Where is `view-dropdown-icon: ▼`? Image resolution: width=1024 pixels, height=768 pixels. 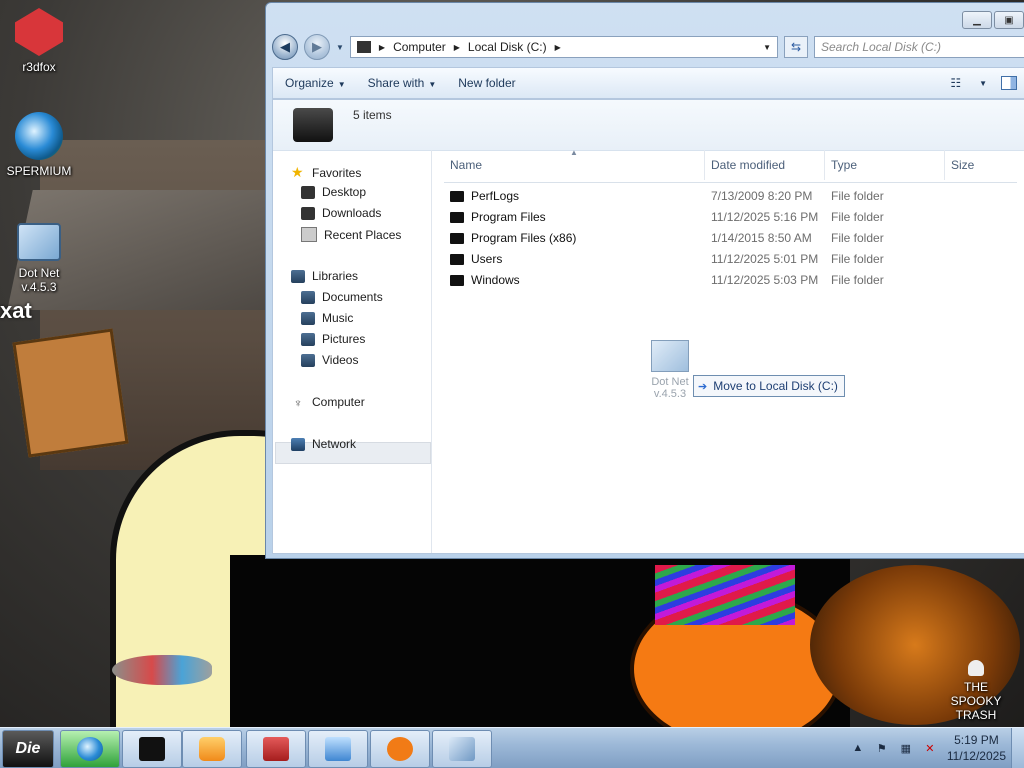
view-dropdown-icon: ▼ is located at coordinates (983, 83).